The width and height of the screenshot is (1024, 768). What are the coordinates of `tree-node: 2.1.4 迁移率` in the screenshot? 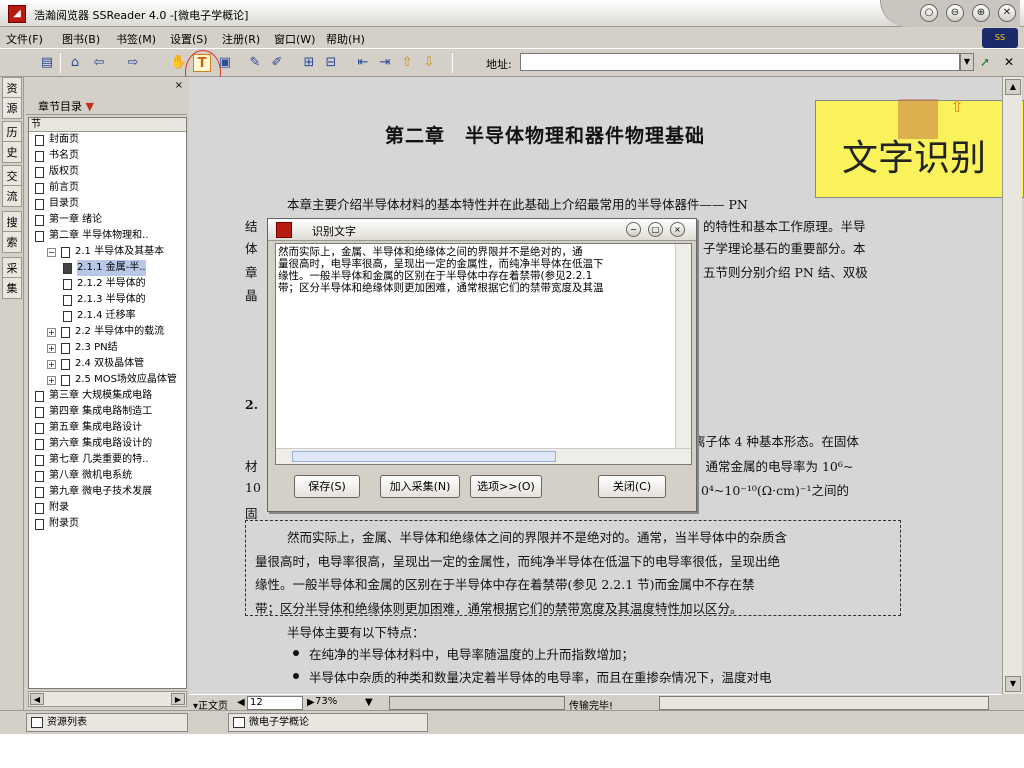 It's located at (107, 316).